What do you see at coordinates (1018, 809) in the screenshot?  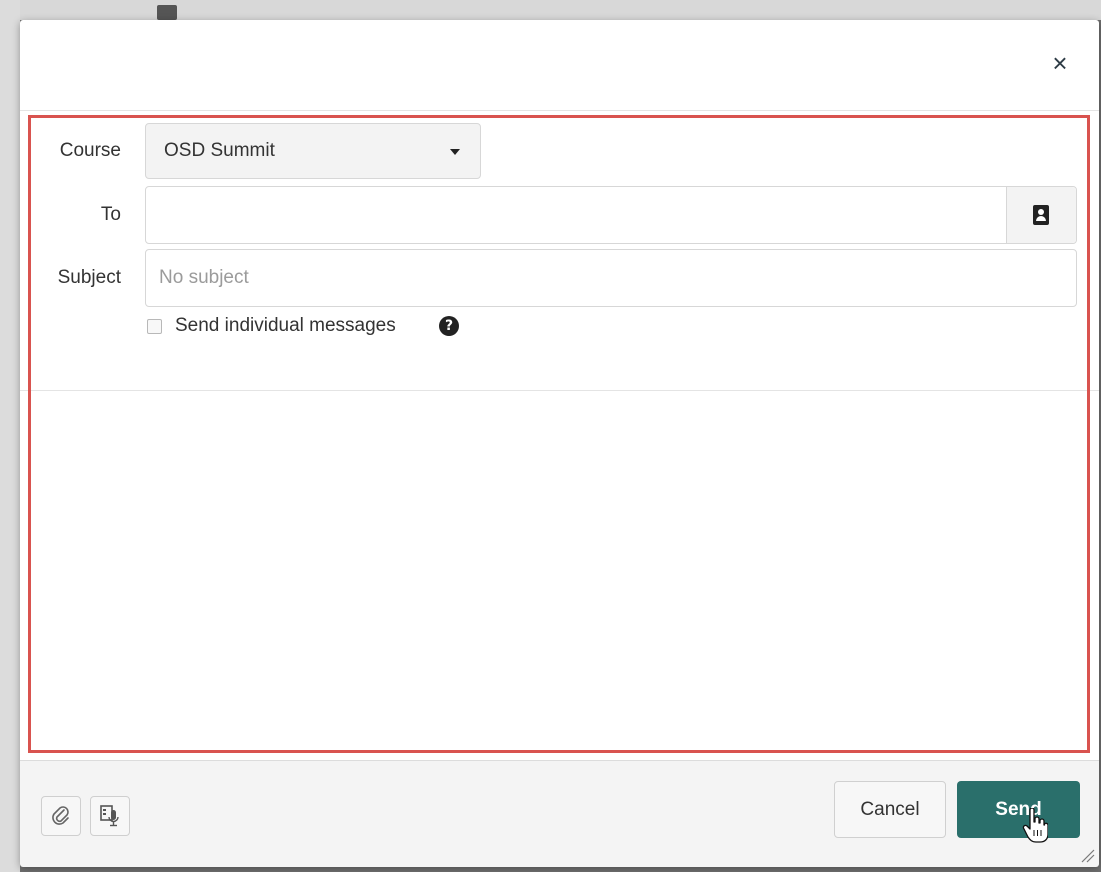 I see `send-button: Send` at bounding box center [1018, 809].